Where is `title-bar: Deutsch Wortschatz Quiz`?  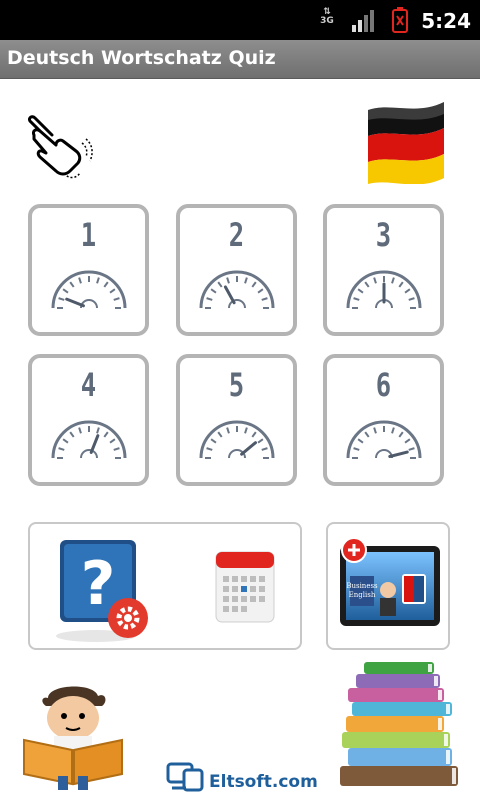
title-bar: Deutsch Wortschatz Quiz is located at coordinates (240, 59).